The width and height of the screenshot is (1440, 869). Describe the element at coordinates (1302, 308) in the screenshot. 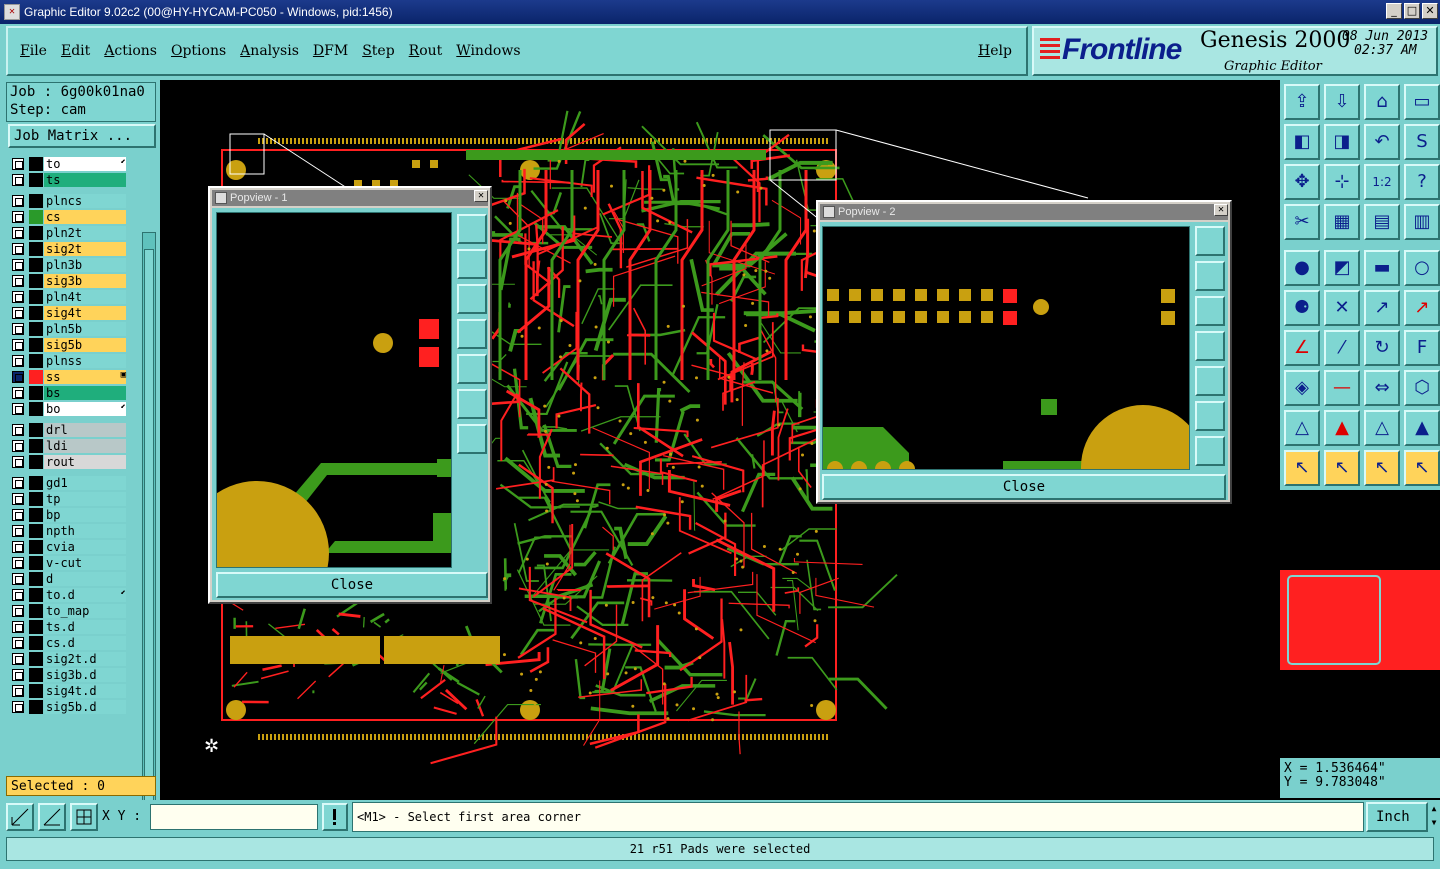

I see `net-tool-button: ⚈` at that location.